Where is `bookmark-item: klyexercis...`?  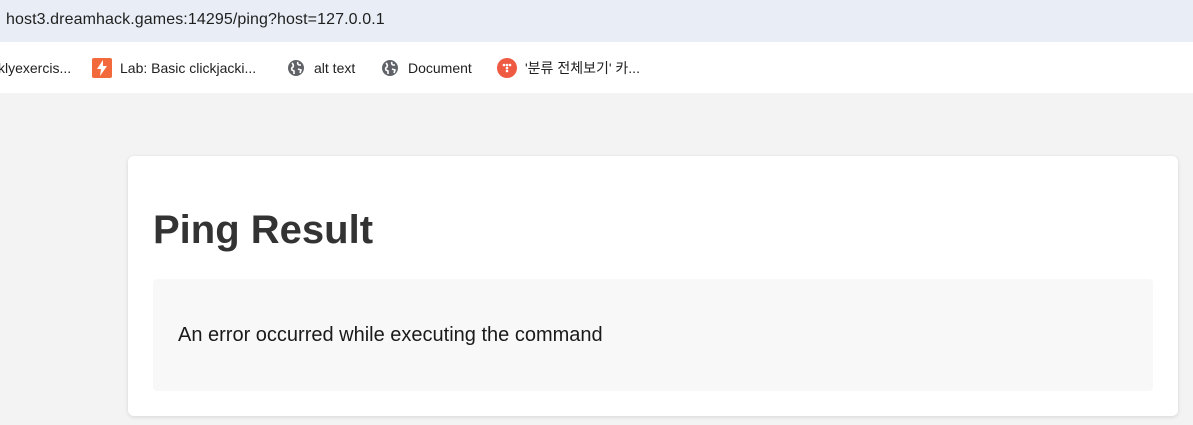 bookmark-item: klyexercis... is located at coordinates (35, 68).